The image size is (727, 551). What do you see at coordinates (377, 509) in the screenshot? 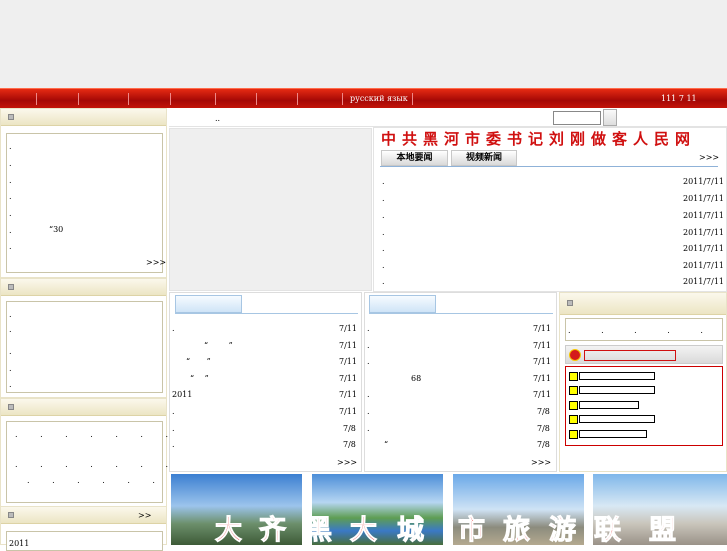
I see `banner-image: 黑 大 城` at bounding box center [377, 509].